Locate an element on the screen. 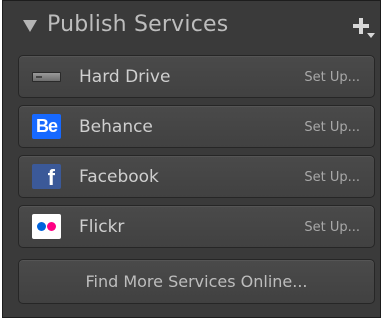  service-label: Flickr is located at coordinates (102, 227).